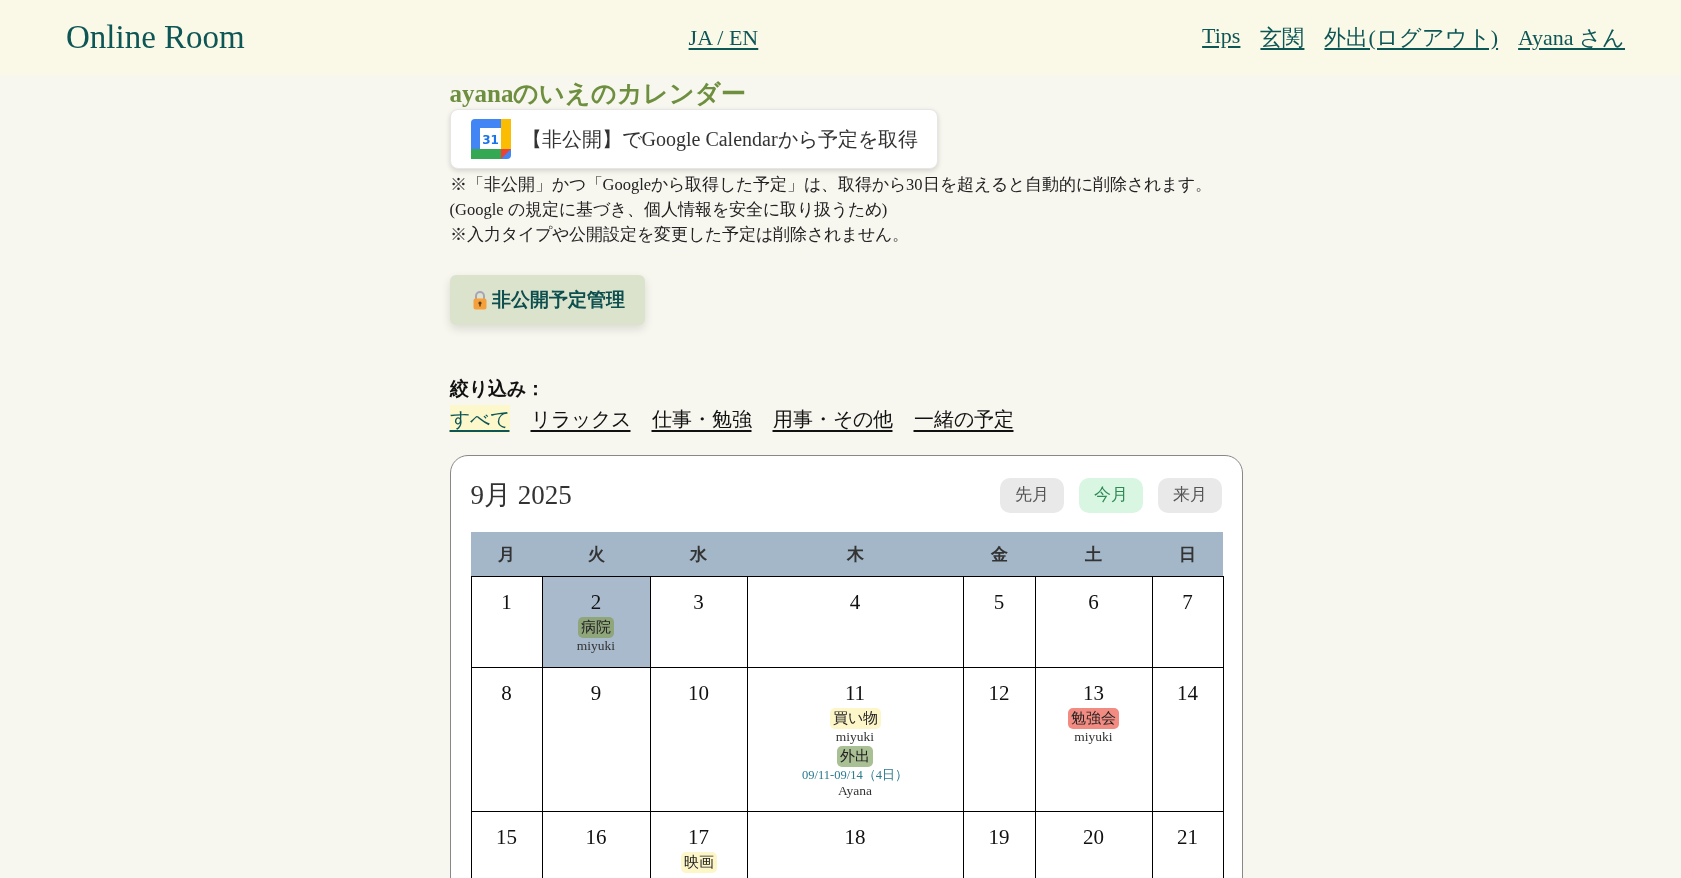  Describe the element at coordinates (1282, 37) in the screenshot. I see `nav-link: 玄関` at that location.